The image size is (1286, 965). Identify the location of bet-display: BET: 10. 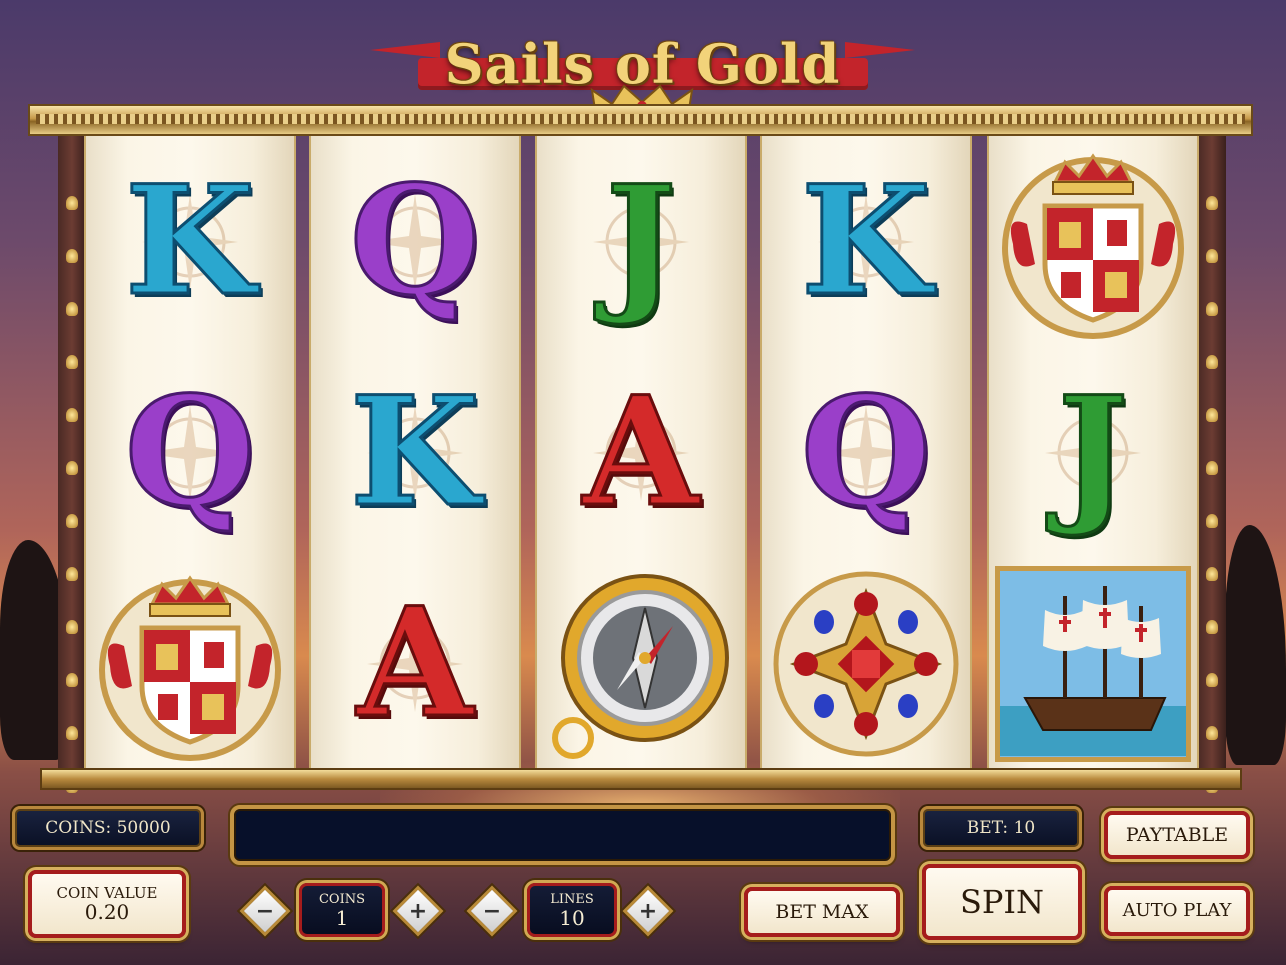
(1001, 828).